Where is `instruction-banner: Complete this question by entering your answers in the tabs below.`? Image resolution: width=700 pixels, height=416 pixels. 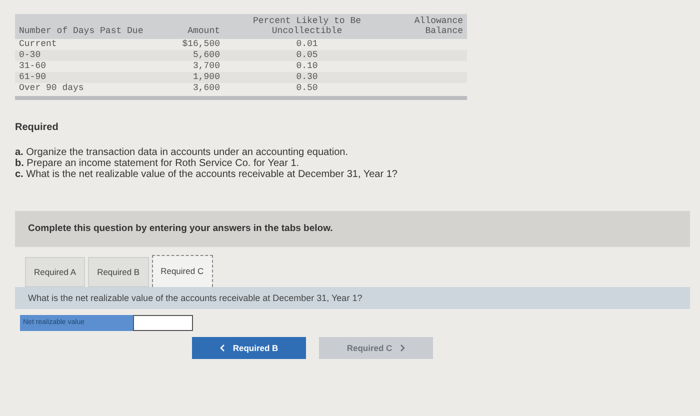
instruction-banner: Complete this question by entering your answers in the tabs below. is located at coordinates (352, 228).